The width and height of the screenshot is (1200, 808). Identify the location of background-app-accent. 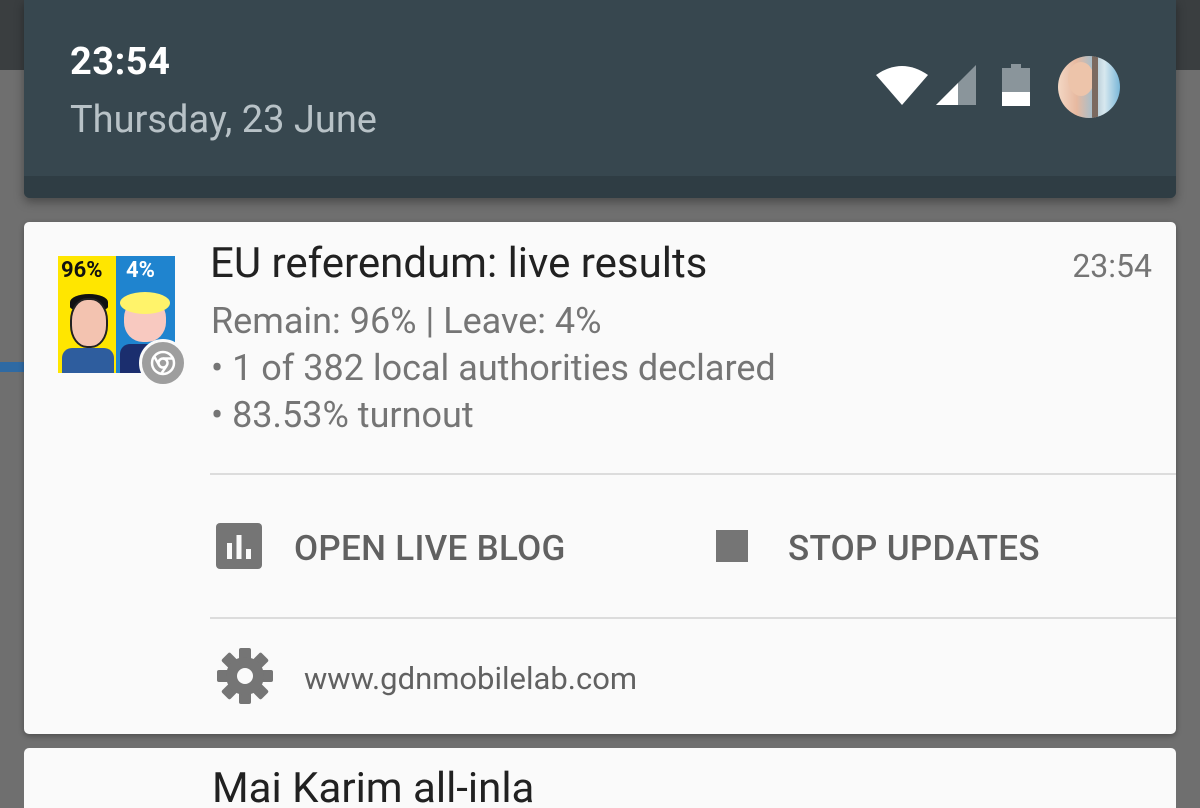
(12, 367).